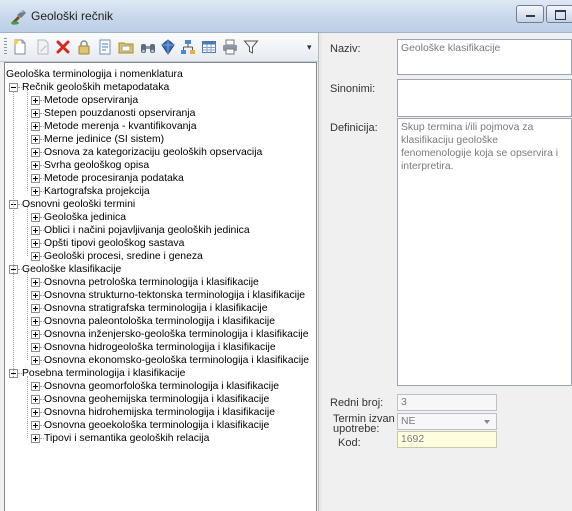  I want to click on document-icon, so click(105, 47).